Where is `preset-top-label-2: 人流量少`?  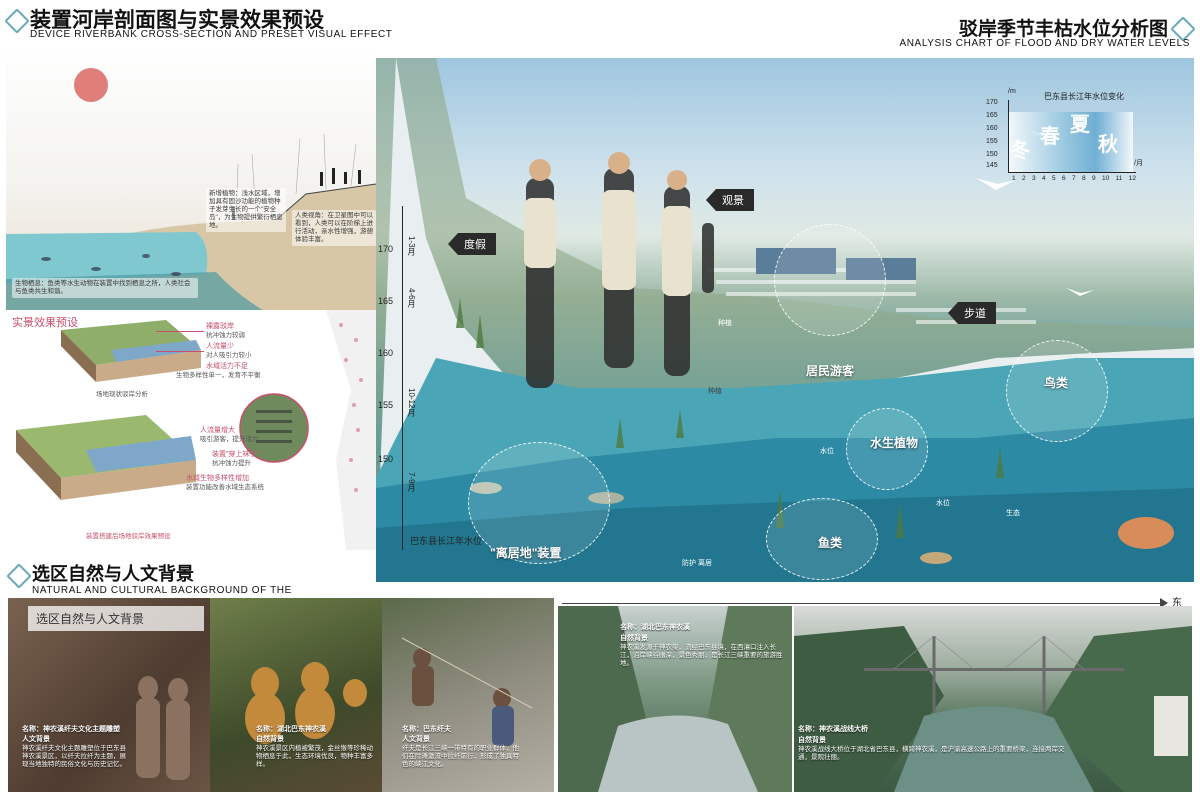
preset-top-label-2: 人流量少 is located at coordinates (220, 346).